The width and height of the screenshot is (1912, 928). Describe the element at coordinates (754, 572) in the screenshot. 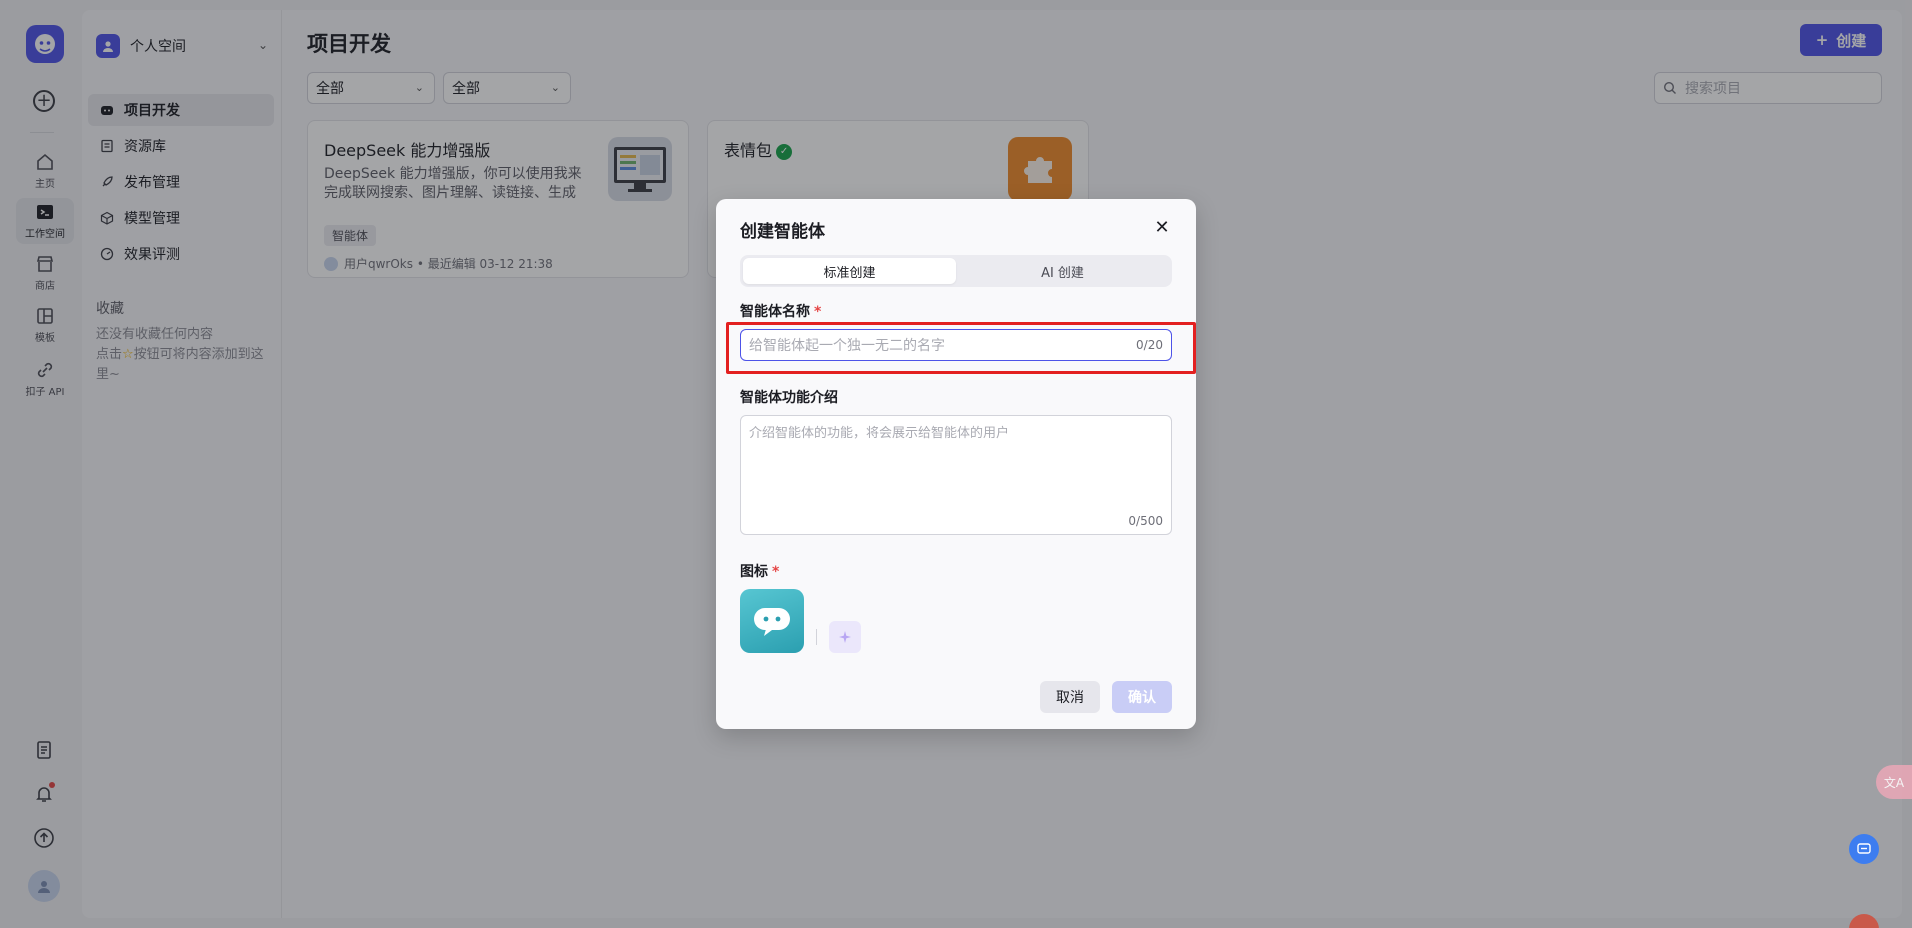

I see `icon-label-text: 图标` at that location.